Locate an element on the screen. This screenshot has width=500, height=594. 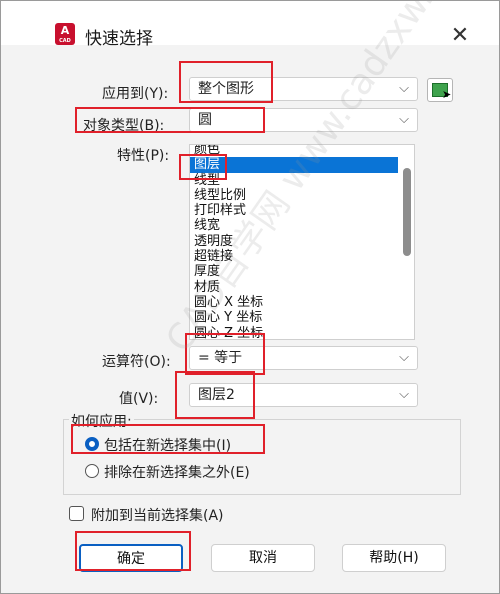
cursor-arrow-icon: ➤ is located at coordinates (447, 94).